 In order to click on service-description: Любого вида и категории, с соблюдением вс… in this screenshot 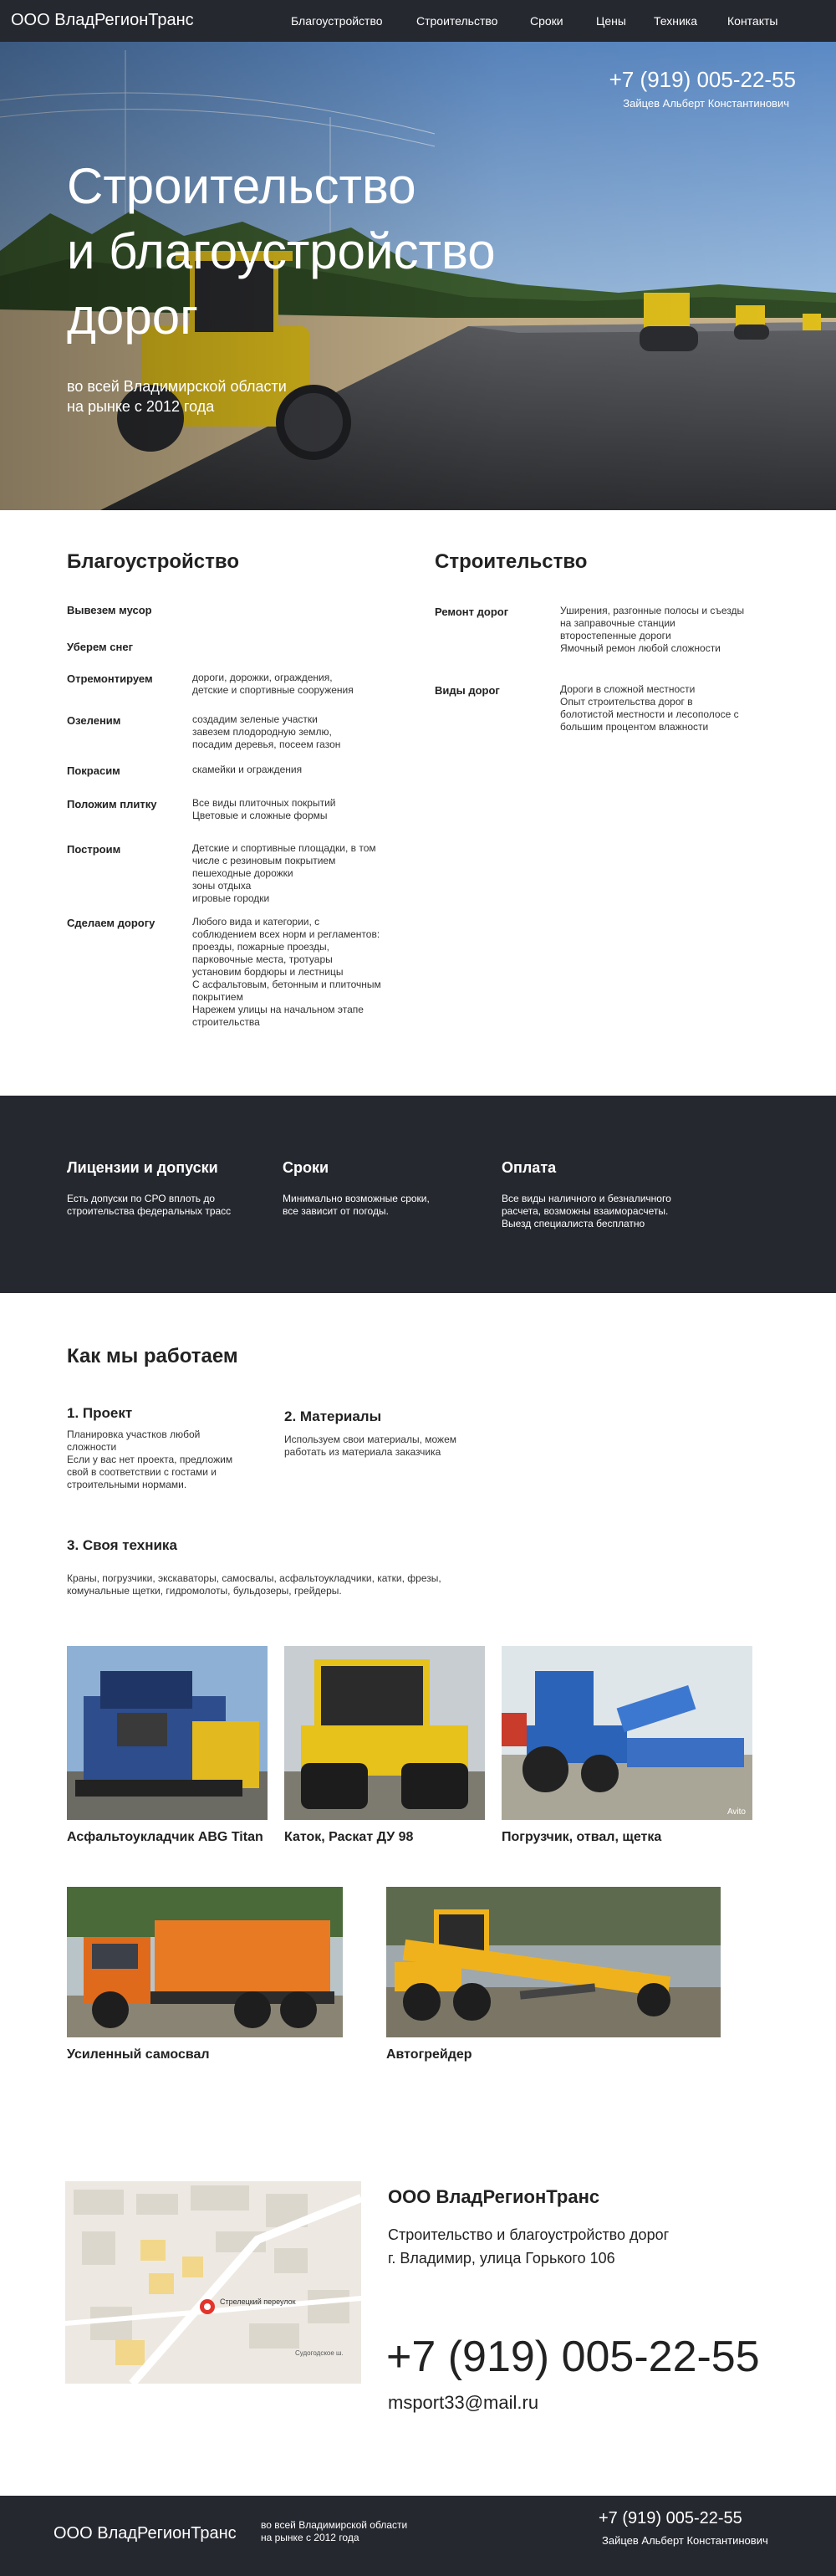, I will do `click(305, 972)`.